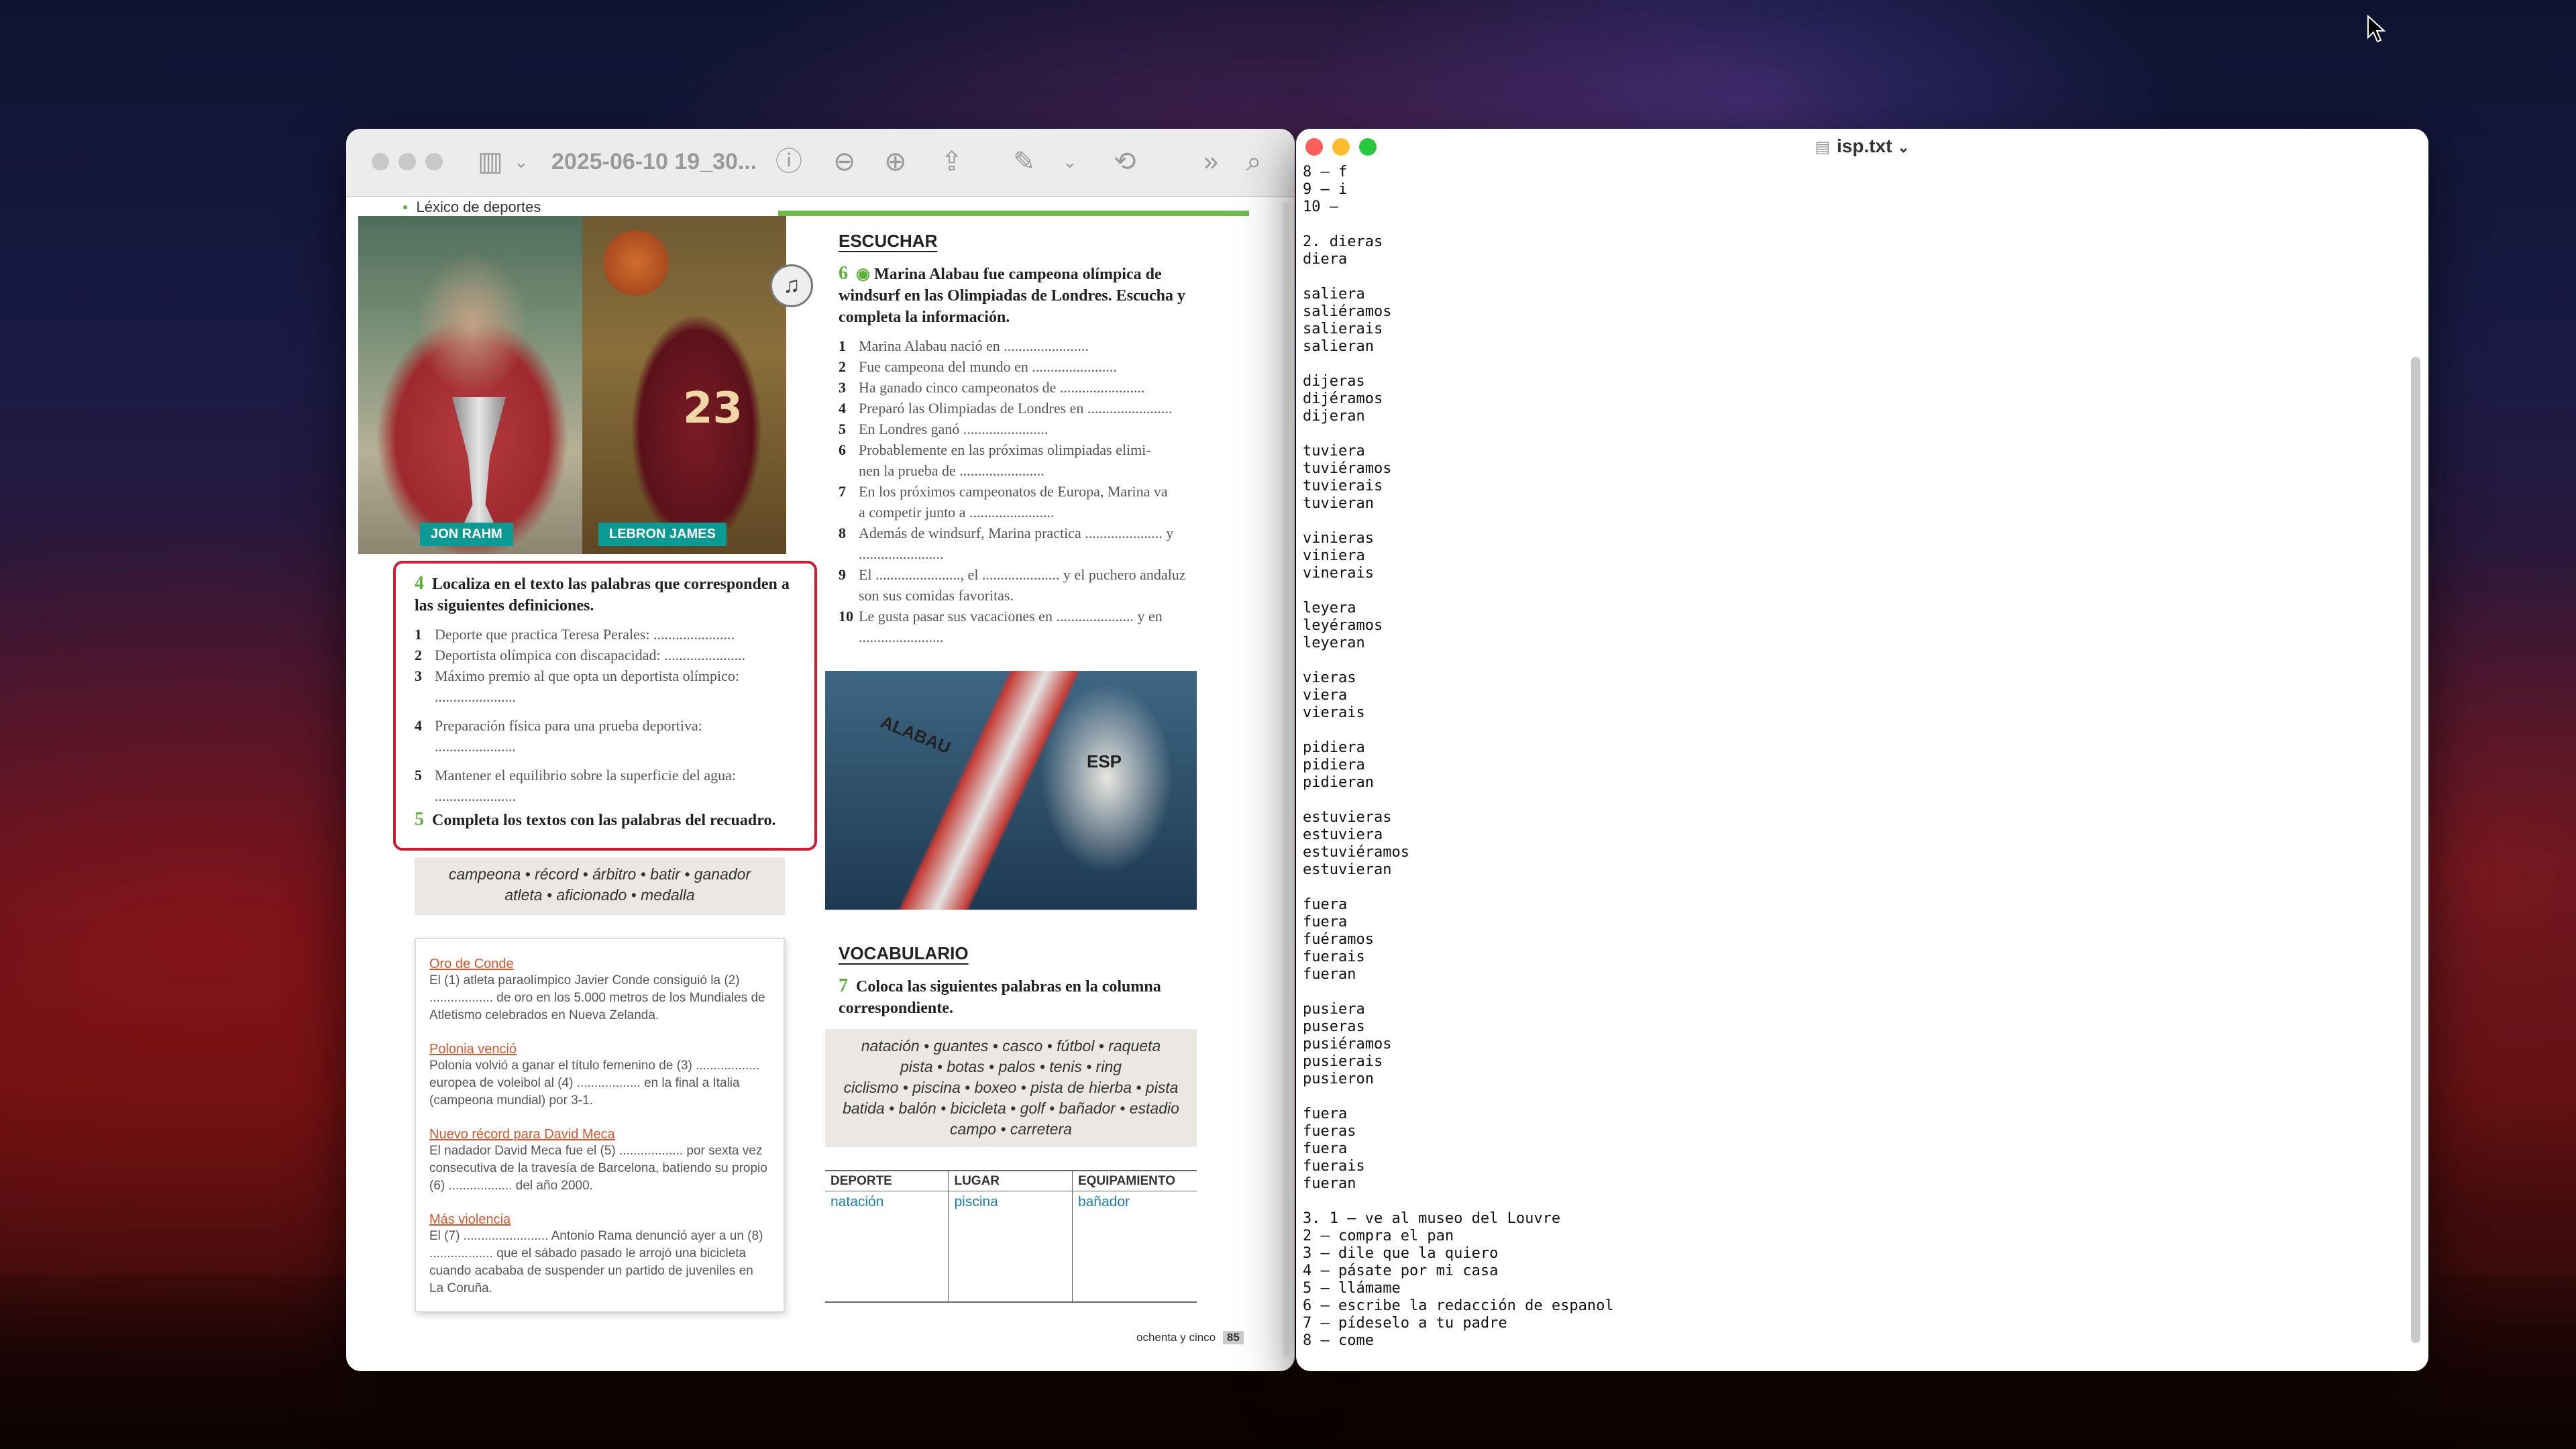  I want to click on jon-rahm-label: JON RAHM, so click(466, 534).